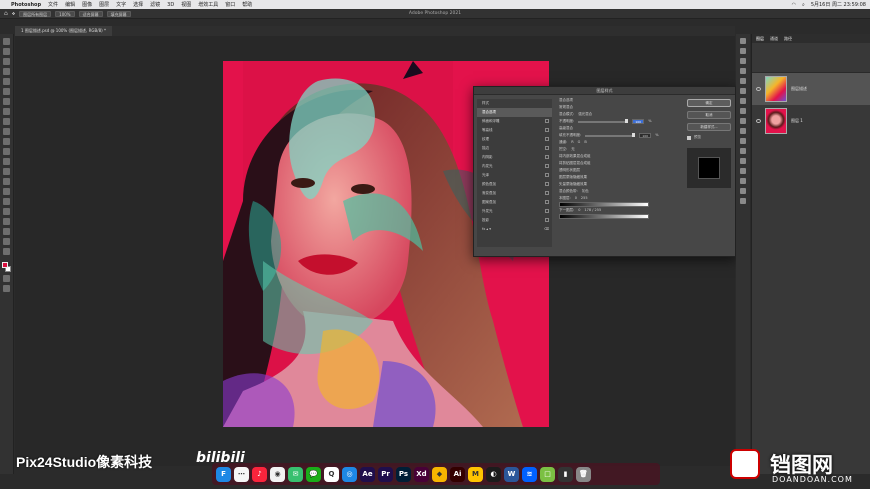 This screenshot has width=870, height=489. I want to click on libraries-icon, so click(743, 101).